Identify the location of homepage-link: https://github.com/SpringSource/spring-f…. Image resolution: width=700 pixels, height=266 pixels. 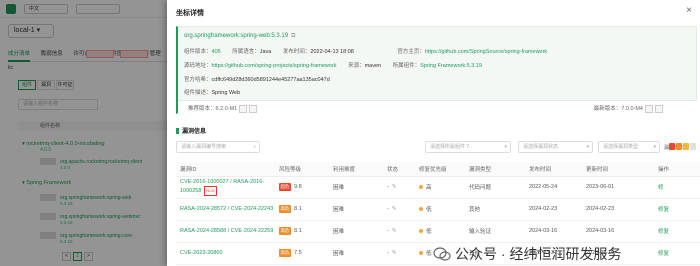
(486, 52).